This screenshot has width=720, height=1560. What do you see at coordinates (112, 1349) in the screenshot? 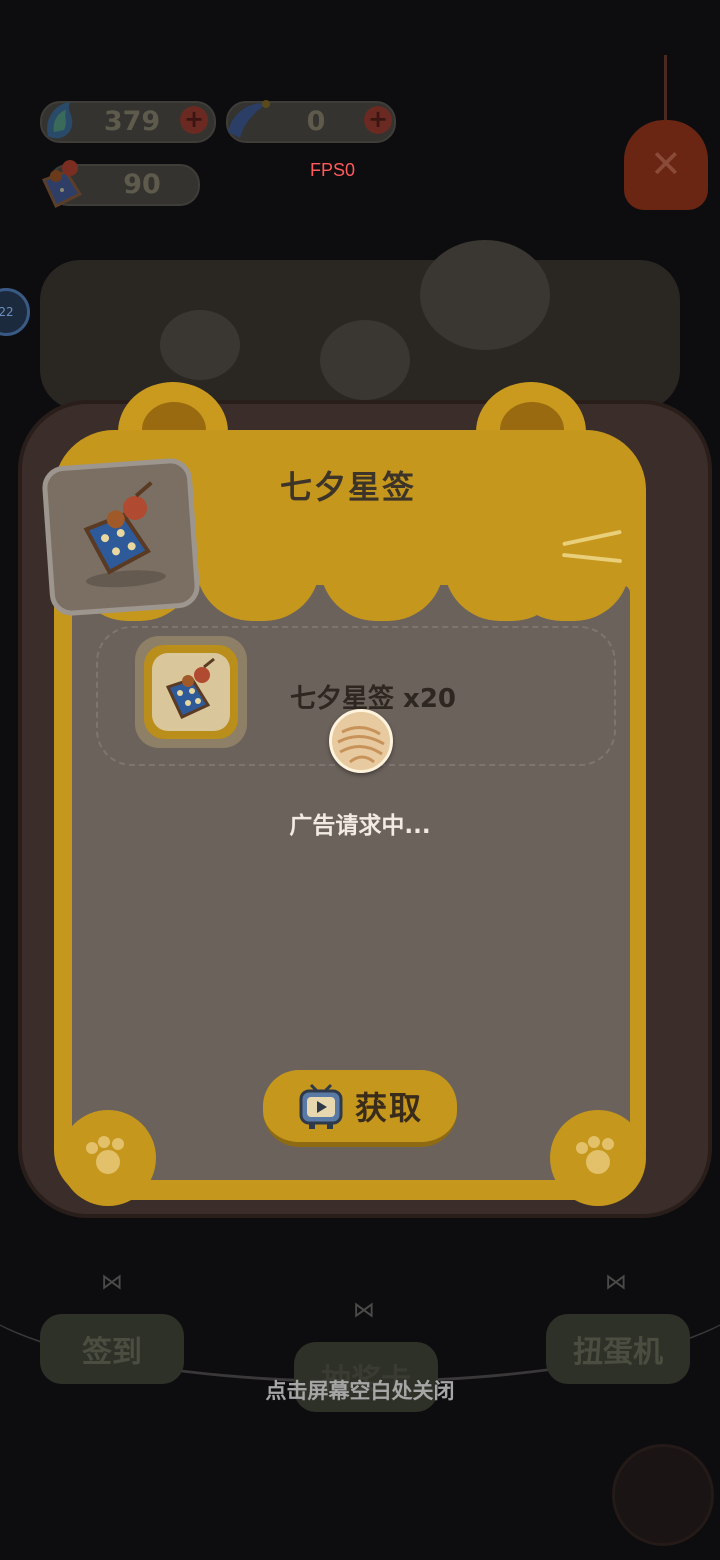
I see `sign-in-button: 签到` at bounding box center [112, 1349].